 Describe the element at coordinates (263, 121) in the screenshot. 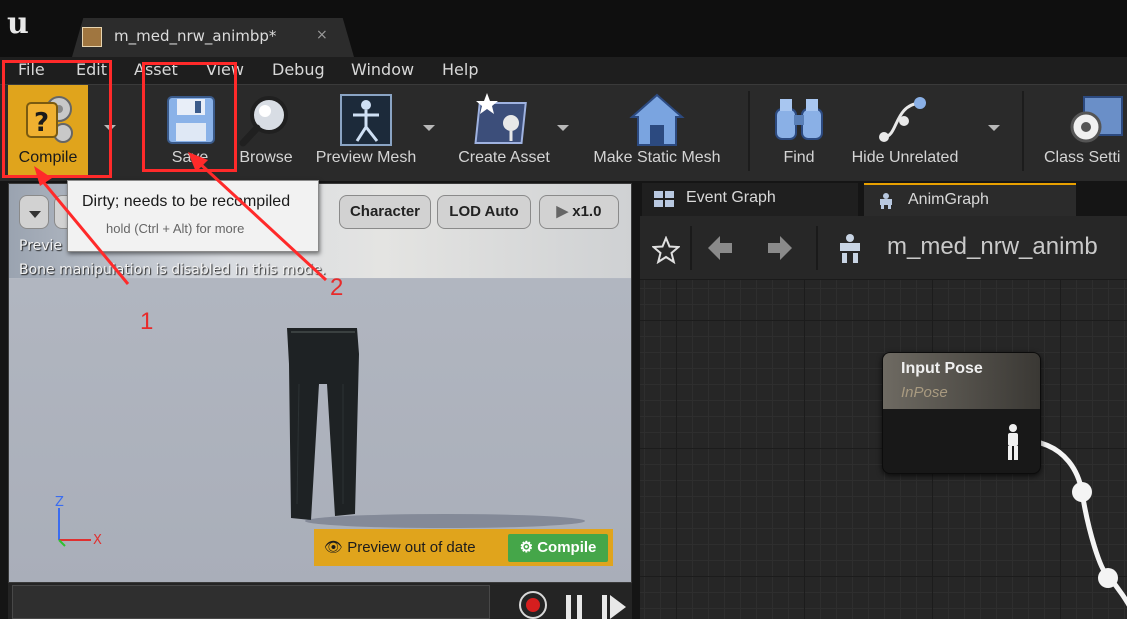

I see `magnifier-icon` at that location.